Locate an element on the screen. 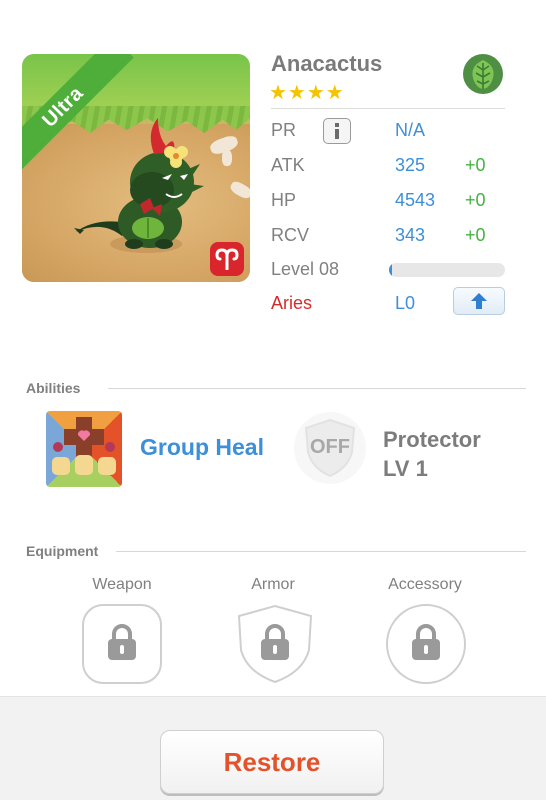 This screenshot has height=800, width=546. active-ability-name: Group Heal is located at coordinates (202, 447).